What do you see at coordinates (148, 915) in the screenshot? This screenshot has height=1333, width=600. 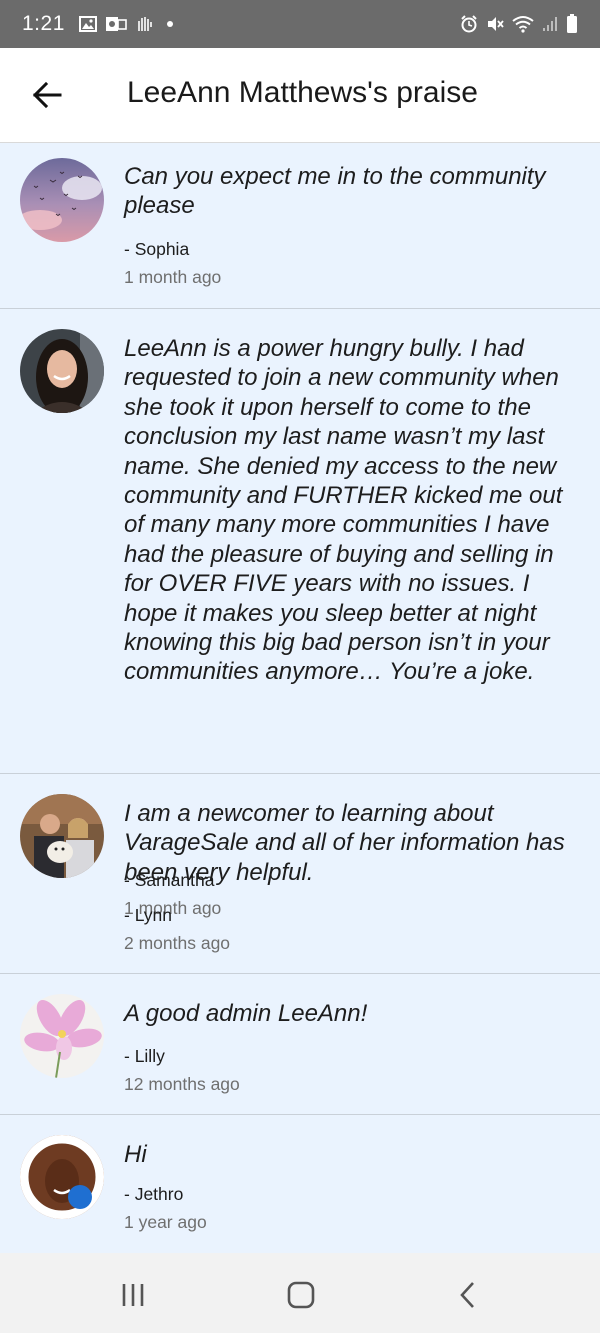 I see `praise-author: - Lynn` at bounding box center [148, 915].